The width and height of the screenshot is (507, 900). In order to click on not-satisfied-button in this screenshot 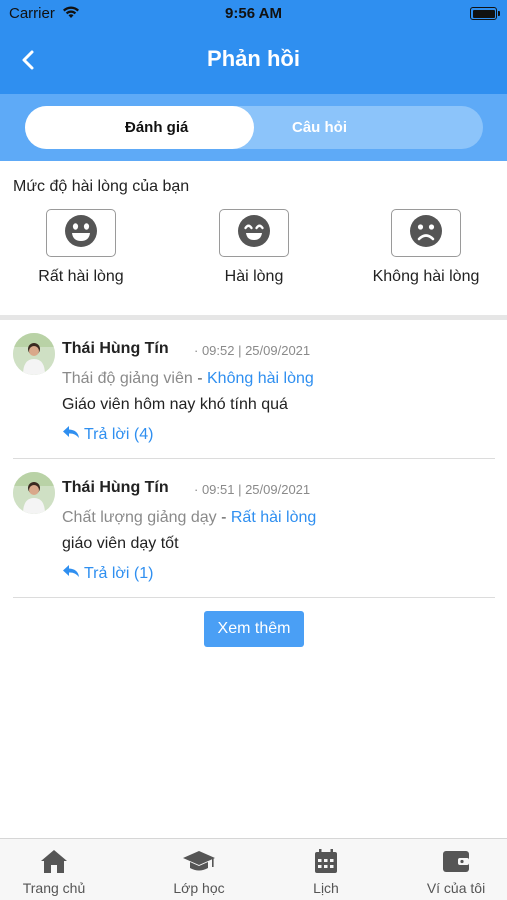, I will do `click(426, 233)`.